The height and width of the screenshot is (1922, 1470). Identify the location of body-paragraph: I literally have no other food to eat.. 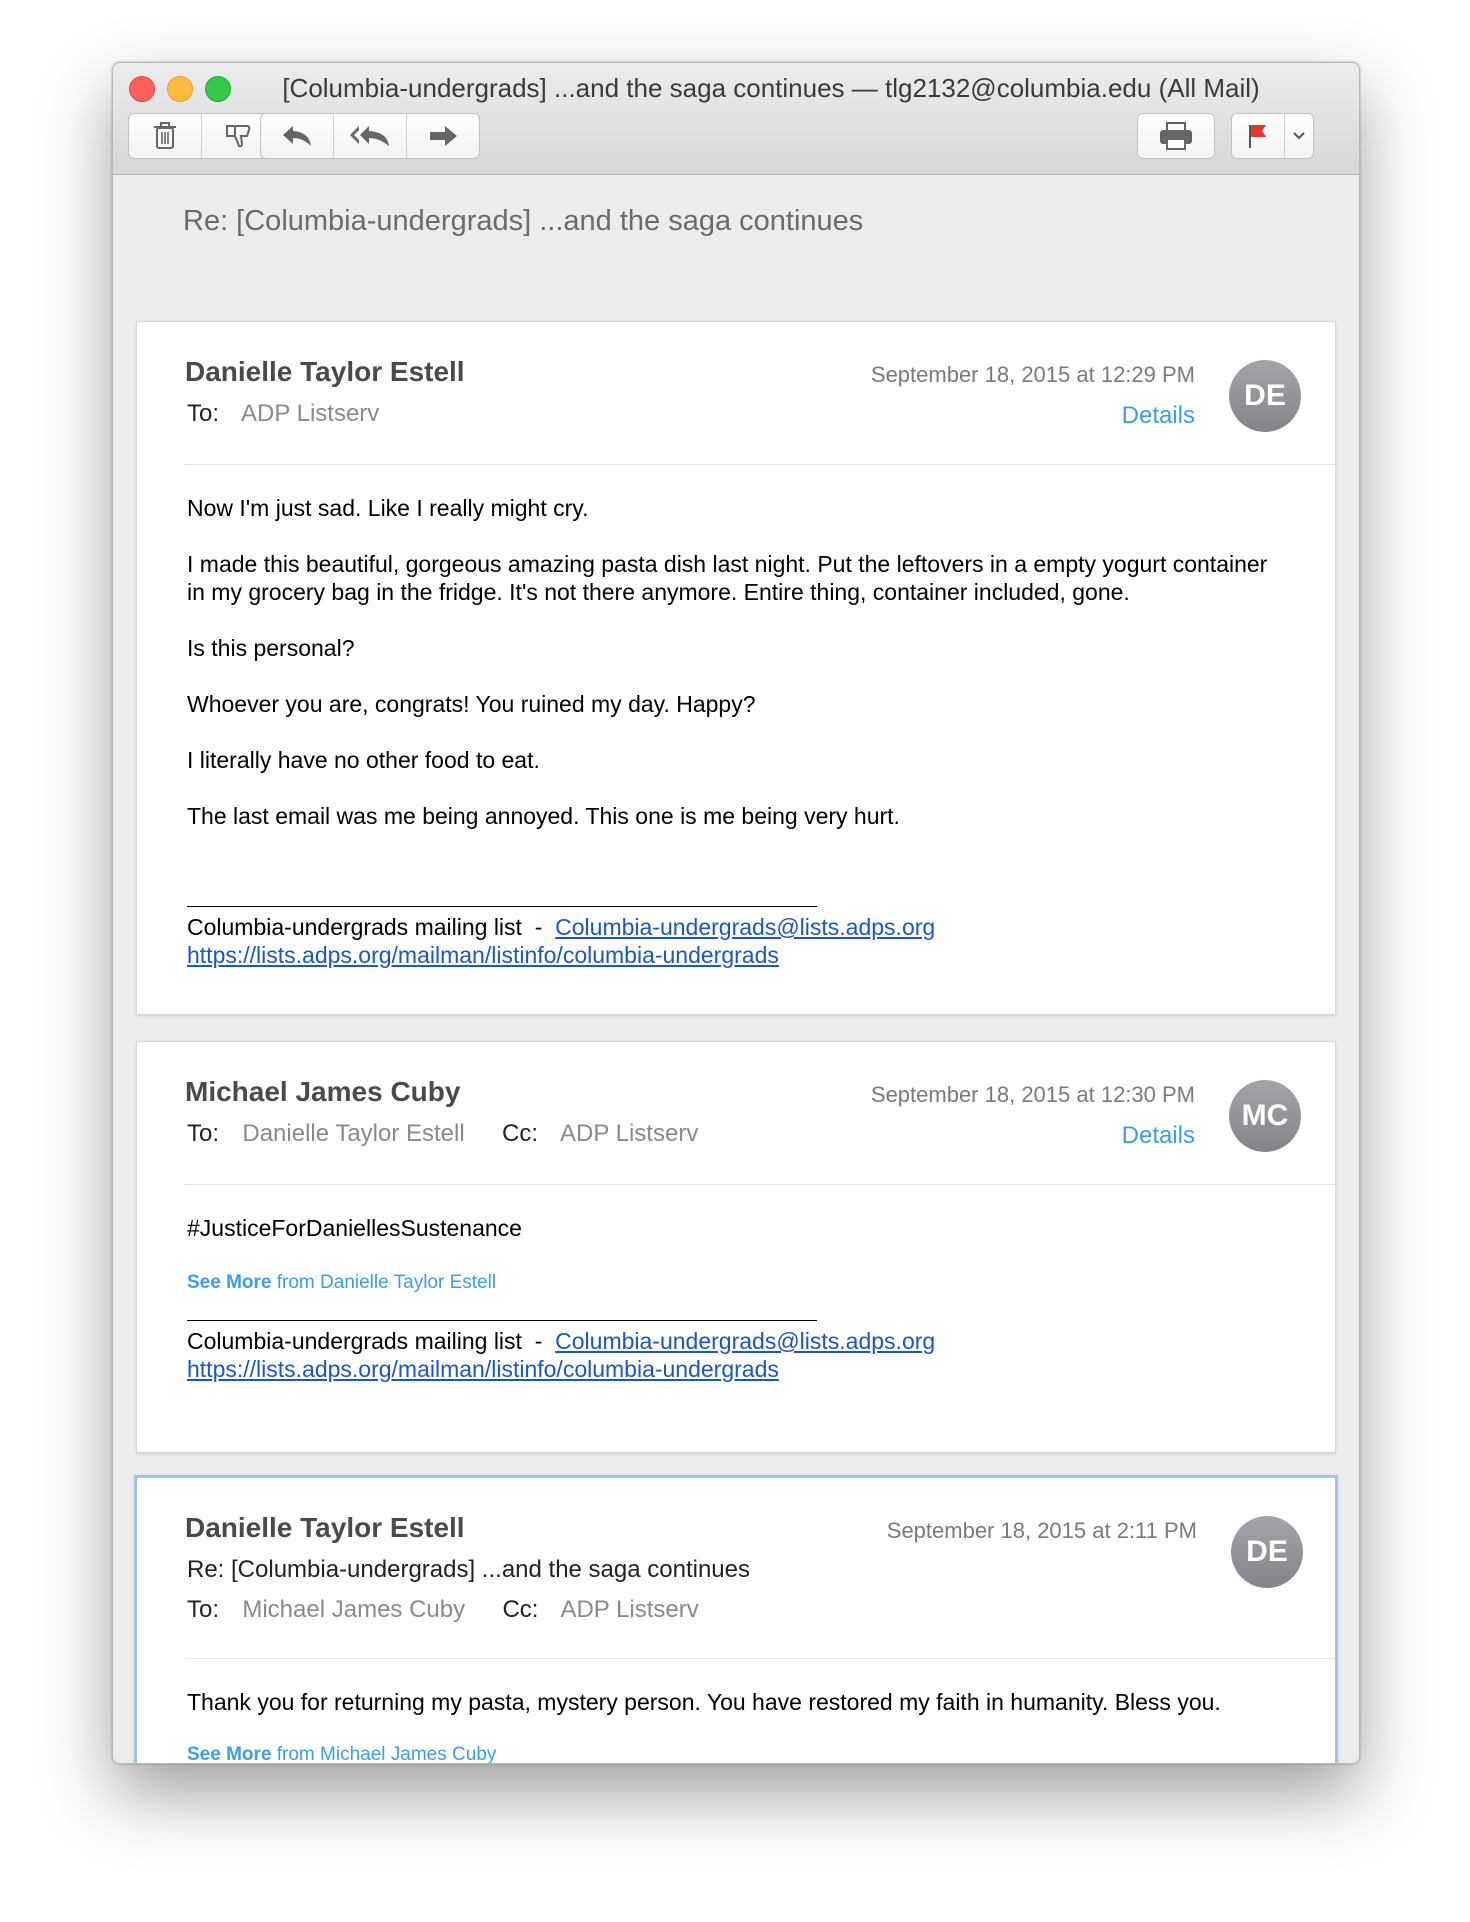
(363, 760).